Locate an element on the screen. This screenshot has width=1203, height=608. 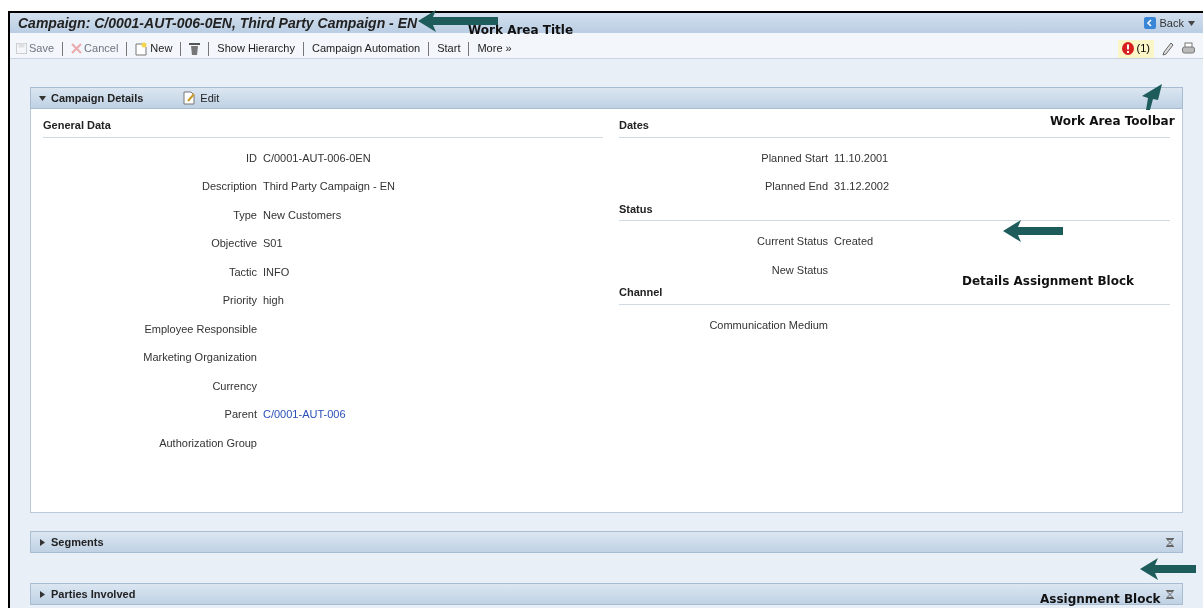
field-label: New Status is located at coordinates (799, 270).